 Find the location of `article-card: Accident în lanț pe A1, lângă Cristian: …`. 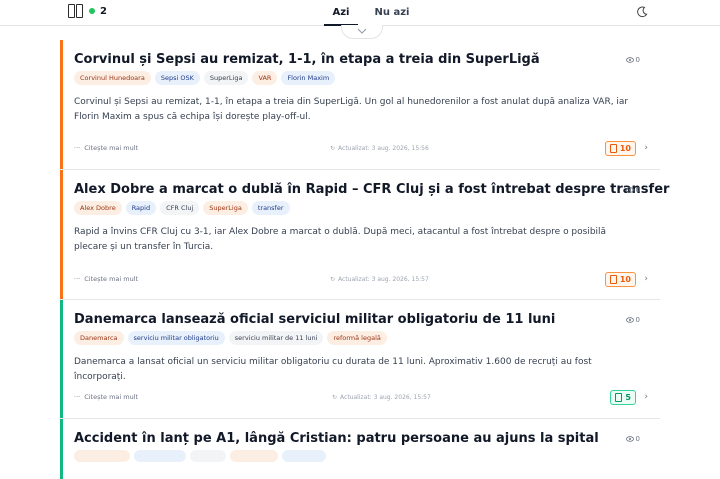

article-card: Accident în lanț pe A1, lângă Cristian: … is located at coordinates (360, 449).